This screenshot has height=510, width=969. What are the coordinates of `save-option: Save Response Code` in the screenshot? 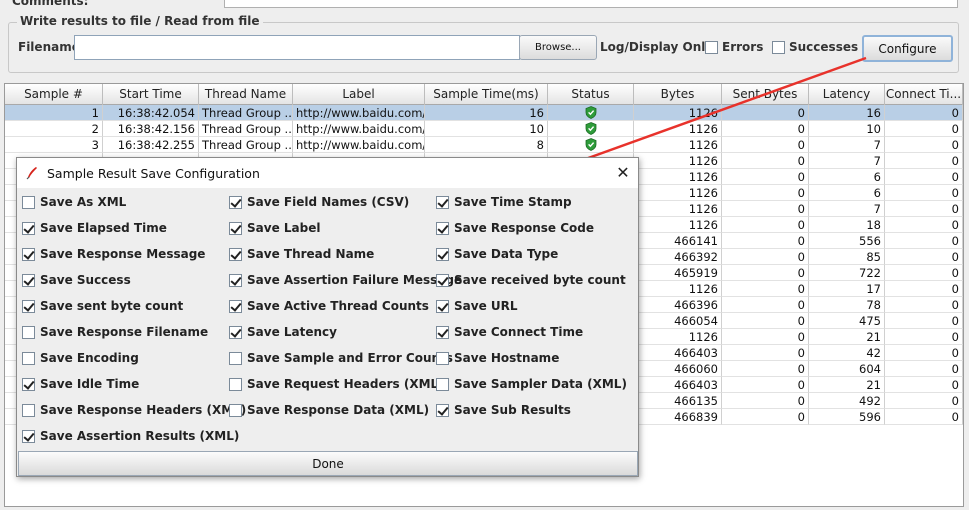 It's located at (515, 228).